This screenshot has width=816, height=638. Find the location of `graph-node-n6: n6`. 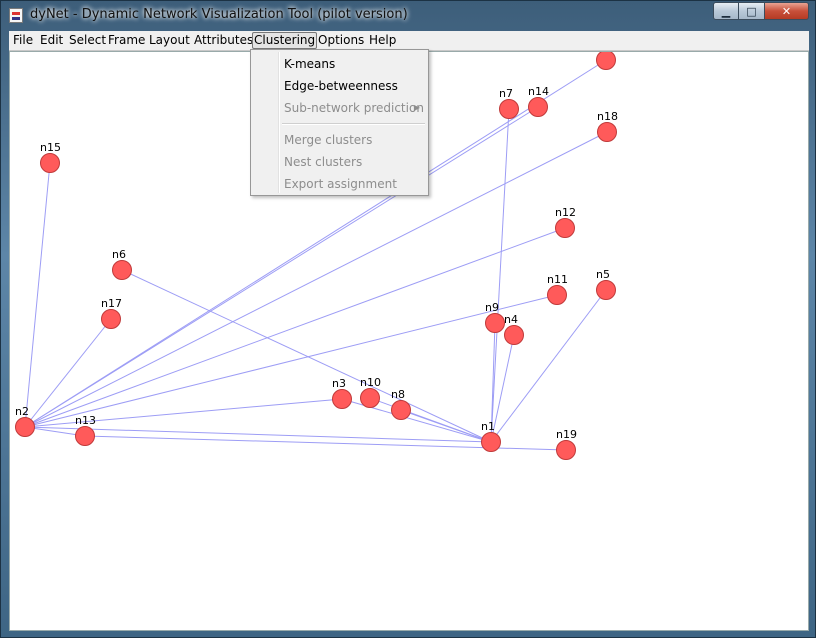

graph-node-n6: n6 is located at coordinates (122, 264).